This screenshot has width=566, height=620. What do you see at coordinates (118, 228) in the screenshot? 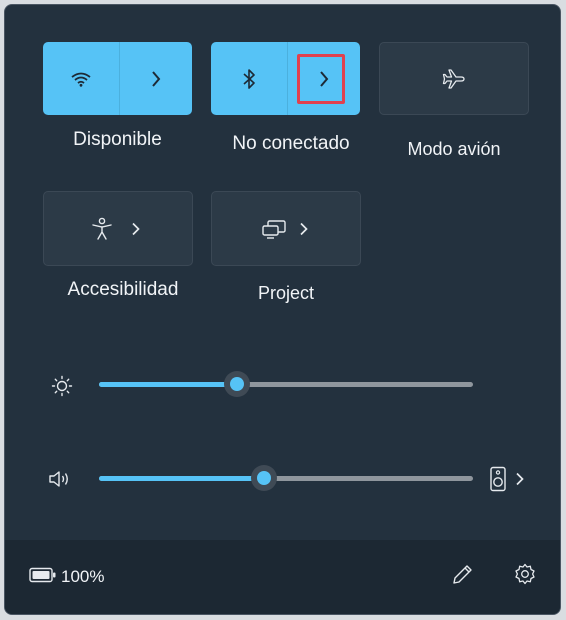
I see `accessibility-tile` at bounding box center [118, 228].